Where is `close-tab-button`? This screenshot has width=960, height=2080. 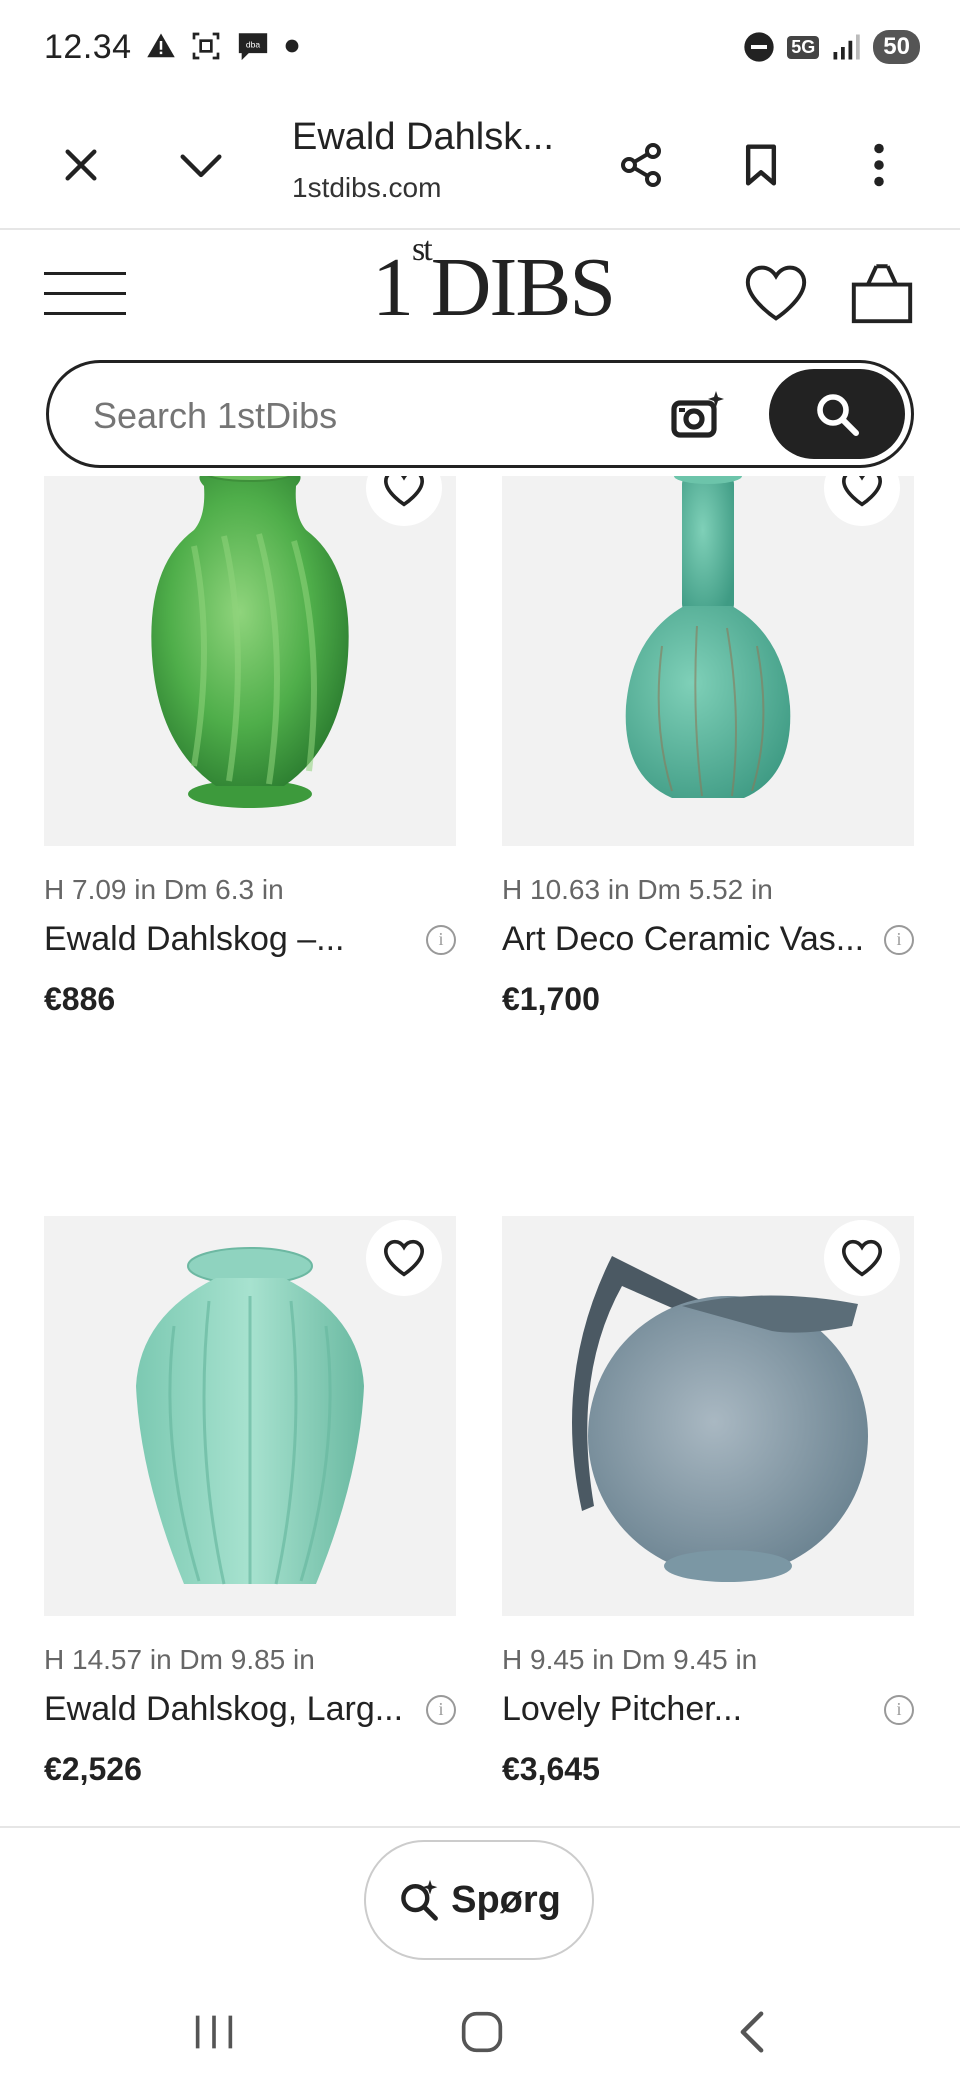
close-tab-button is located at coordinates (81, 165).